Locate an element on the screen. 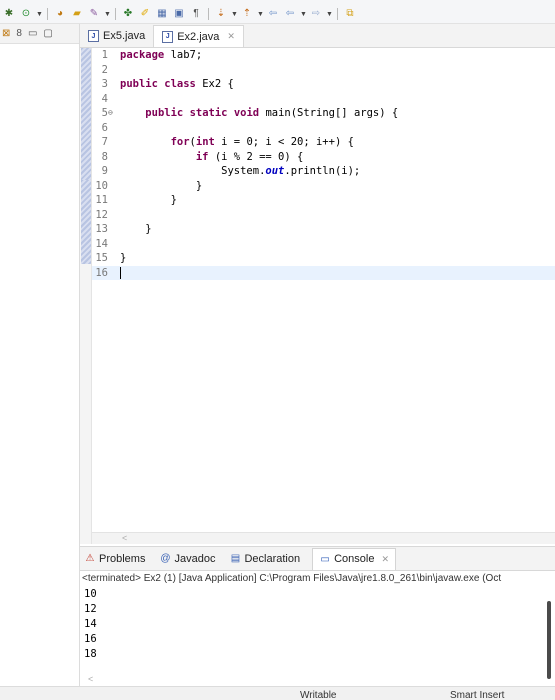 The height and width of the screenshot is (700, 555). code-line: 13 } is located at coordinates (323, 229).